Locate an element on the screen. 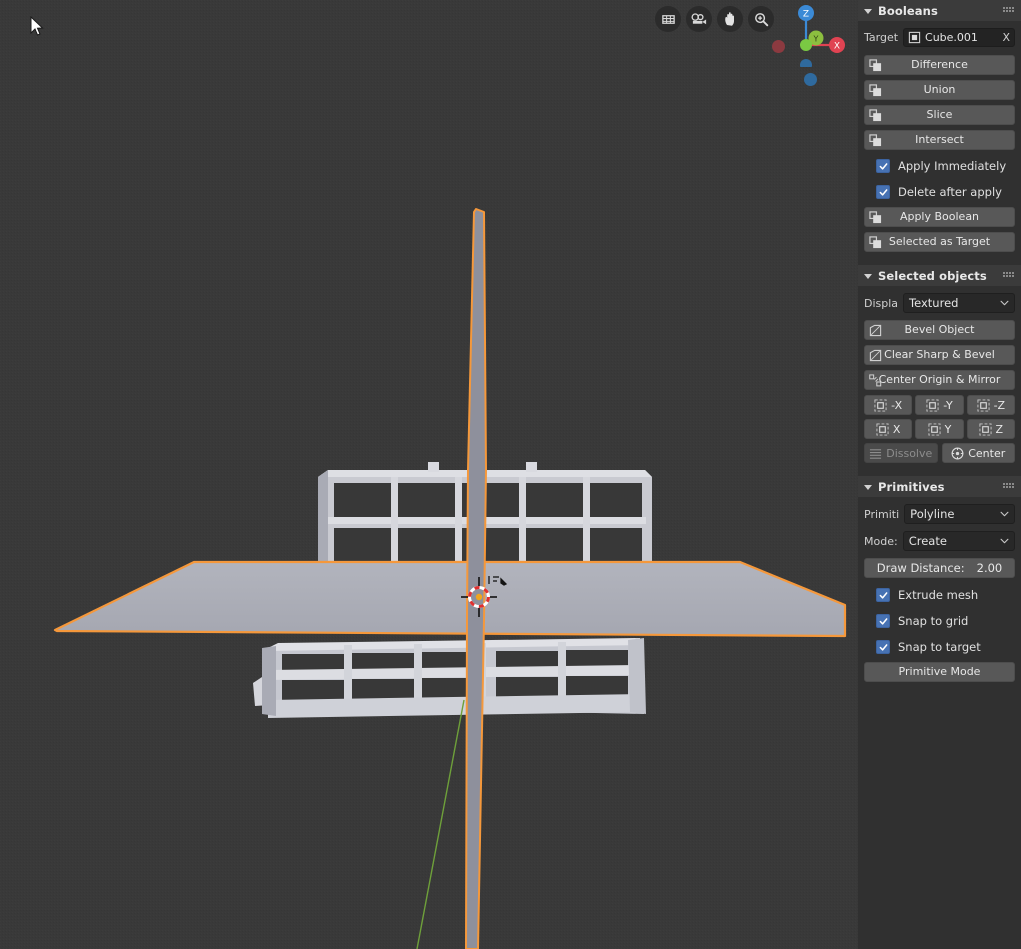 Image resolution: width=1021 pixels, height=949 pixels. boolean-target-clear-button: X is located at coordinates (1004, 37).